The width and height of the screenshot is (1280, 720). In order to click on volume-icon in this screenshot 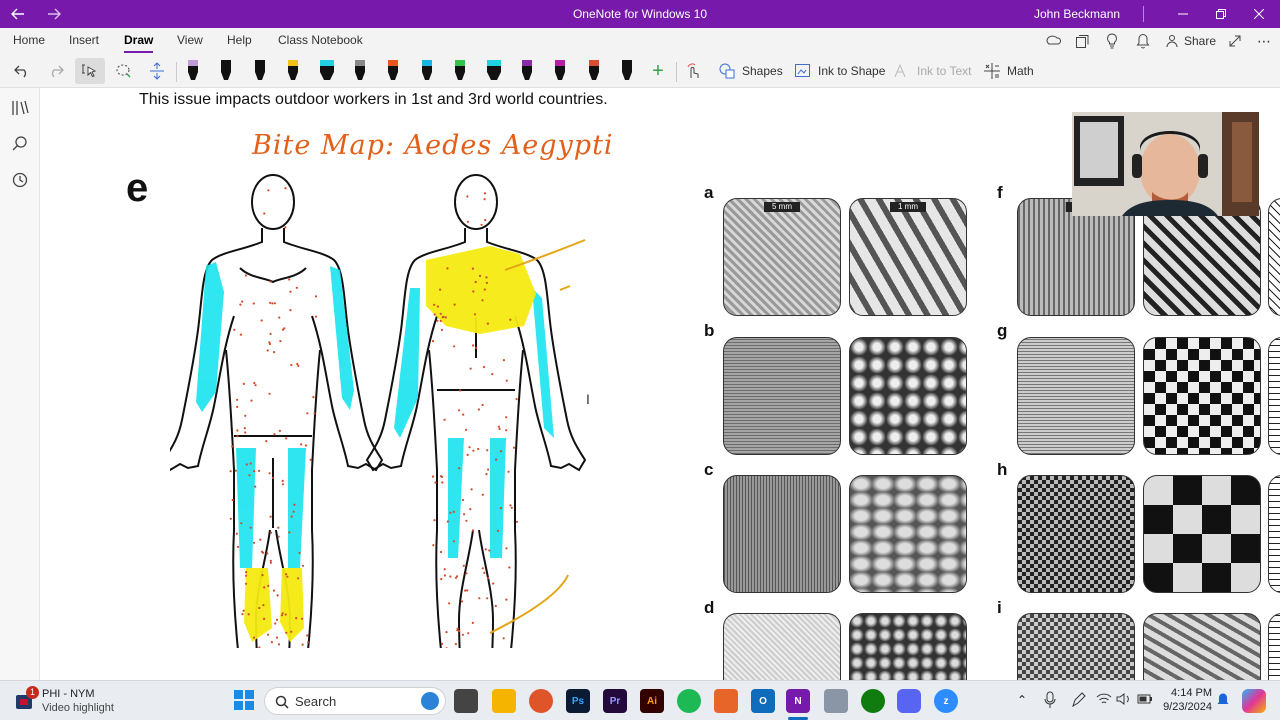, I will do `click(1124, 700)`.